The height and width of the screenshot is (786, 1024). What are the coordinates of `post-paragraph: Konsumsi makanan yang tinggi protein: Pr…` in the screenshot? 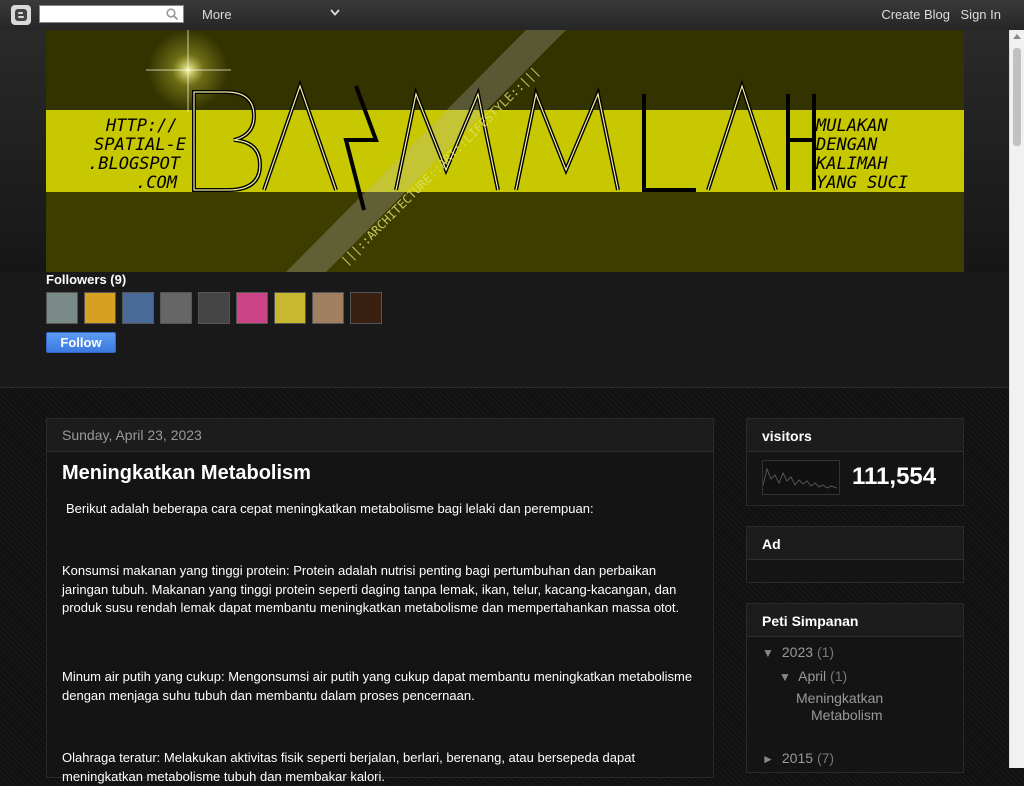 It's located at (371, 589).